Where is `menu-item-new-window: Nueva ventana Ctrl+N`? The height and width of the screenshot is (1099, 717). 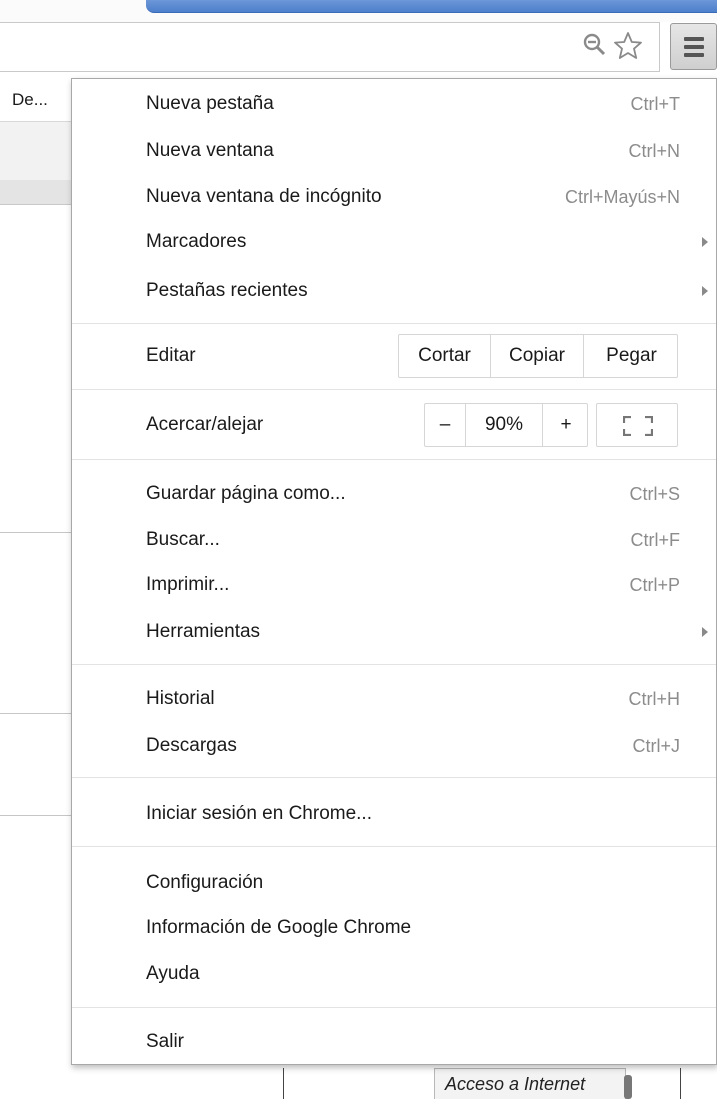
menu-item-new-window: Nueva ventana Ctrl+N is located at coordinates (394, 151).